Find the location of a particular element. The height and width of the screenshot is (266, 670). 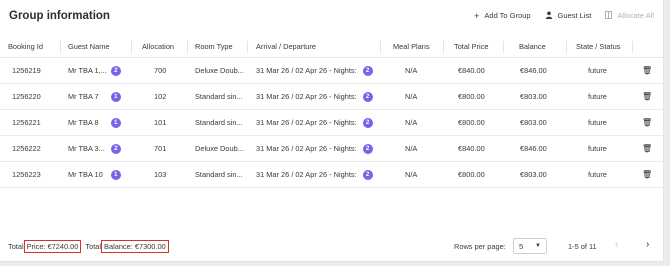

guest-name-cell: Mr TBA 3... 2 is located at coordinates (94, 148).